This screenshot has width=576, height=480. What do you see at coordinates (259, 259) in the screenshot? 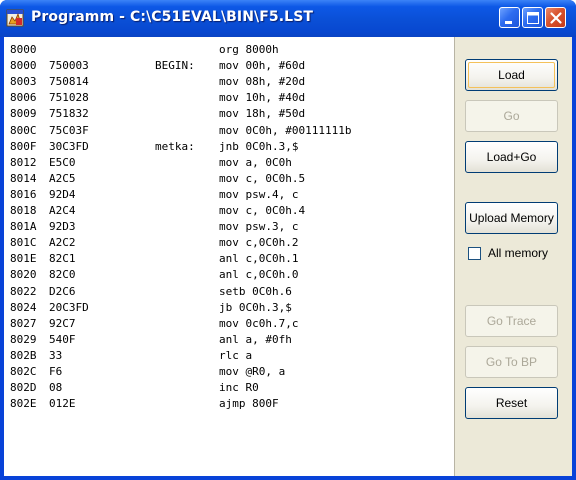
I see `listing-instruction: anl c,0C0h.1` at bounding box center [259, 259].